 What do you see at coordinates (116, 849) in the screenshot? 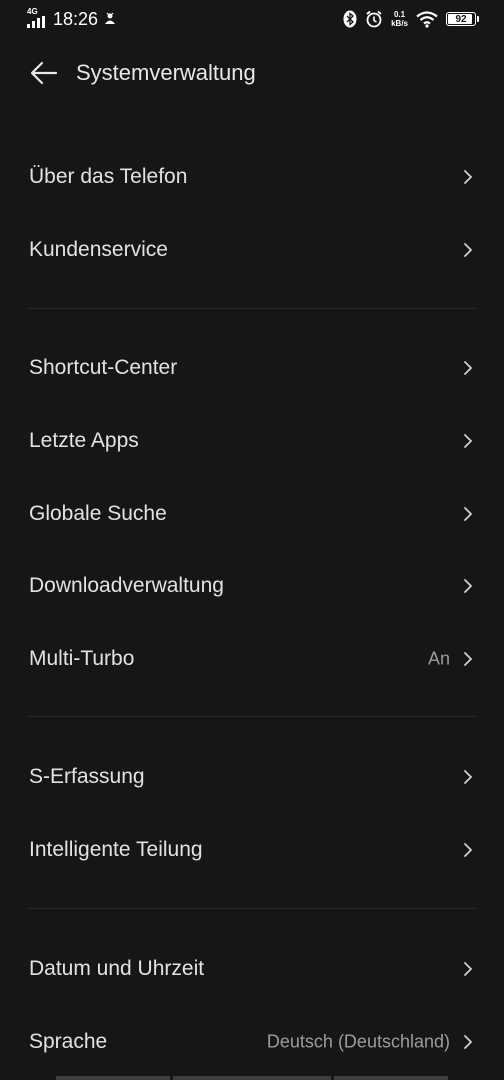
I see `item-label: Intelligente Teilung` at bounding box center [116, 849].